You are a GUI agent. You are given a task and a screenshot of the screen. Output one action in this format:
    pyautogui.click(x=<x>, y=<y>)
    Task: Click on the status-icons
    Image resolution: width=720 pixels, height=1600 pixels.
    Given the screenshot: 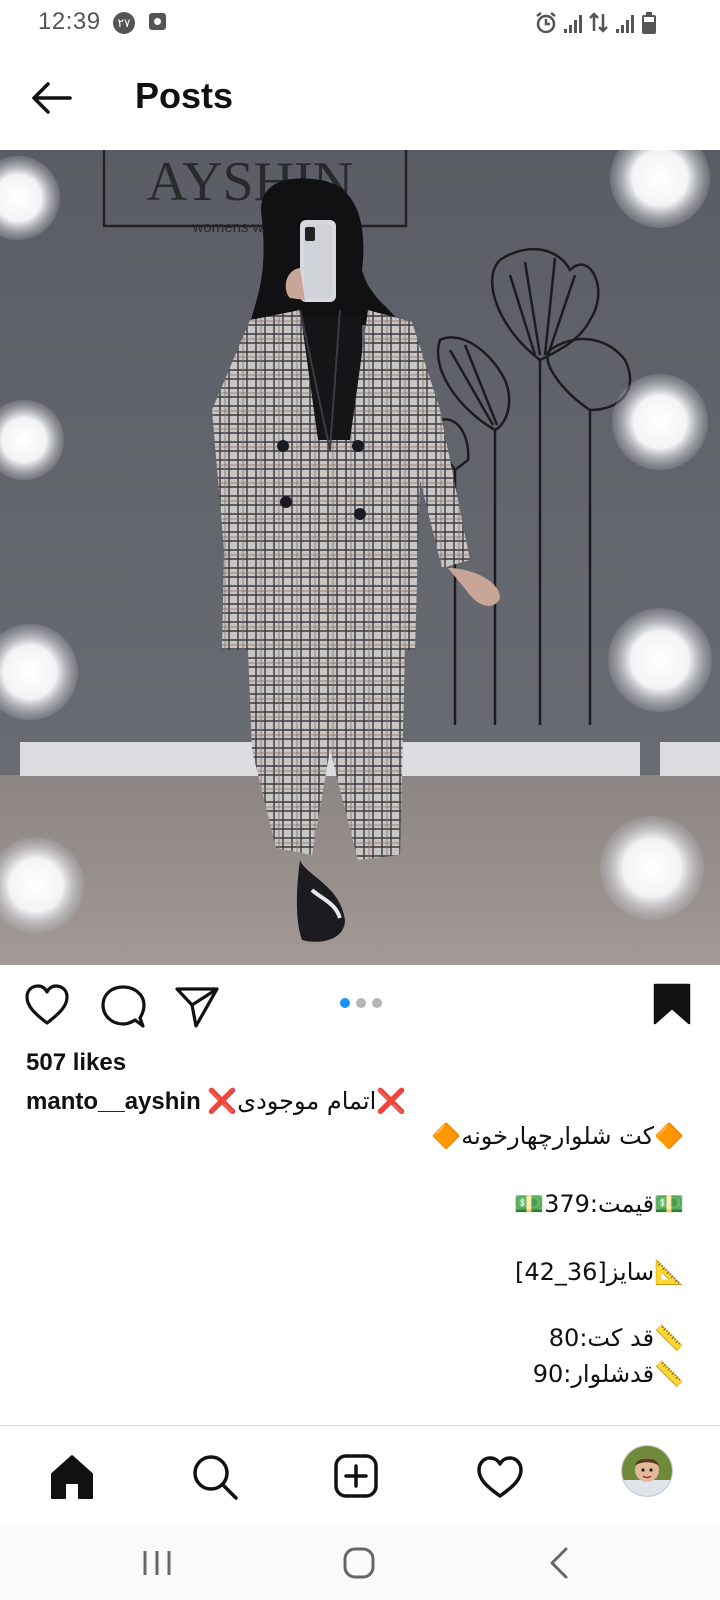 What is the action you would take?
    pyautogui.click(x=596, y=23)
    